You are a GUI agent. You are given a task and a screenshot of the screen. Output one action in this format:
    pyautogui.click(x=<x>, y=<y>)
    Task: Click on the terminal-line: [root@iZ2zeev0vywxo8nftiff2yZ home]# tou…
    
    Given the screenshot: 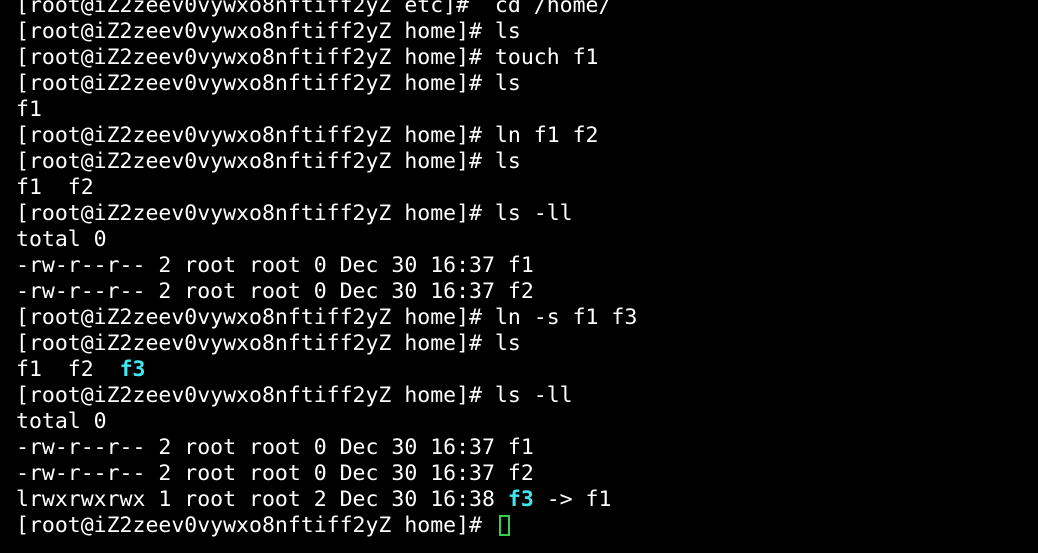 What is the action you would take?
    pyautogui.click(x=307, y=57)
    